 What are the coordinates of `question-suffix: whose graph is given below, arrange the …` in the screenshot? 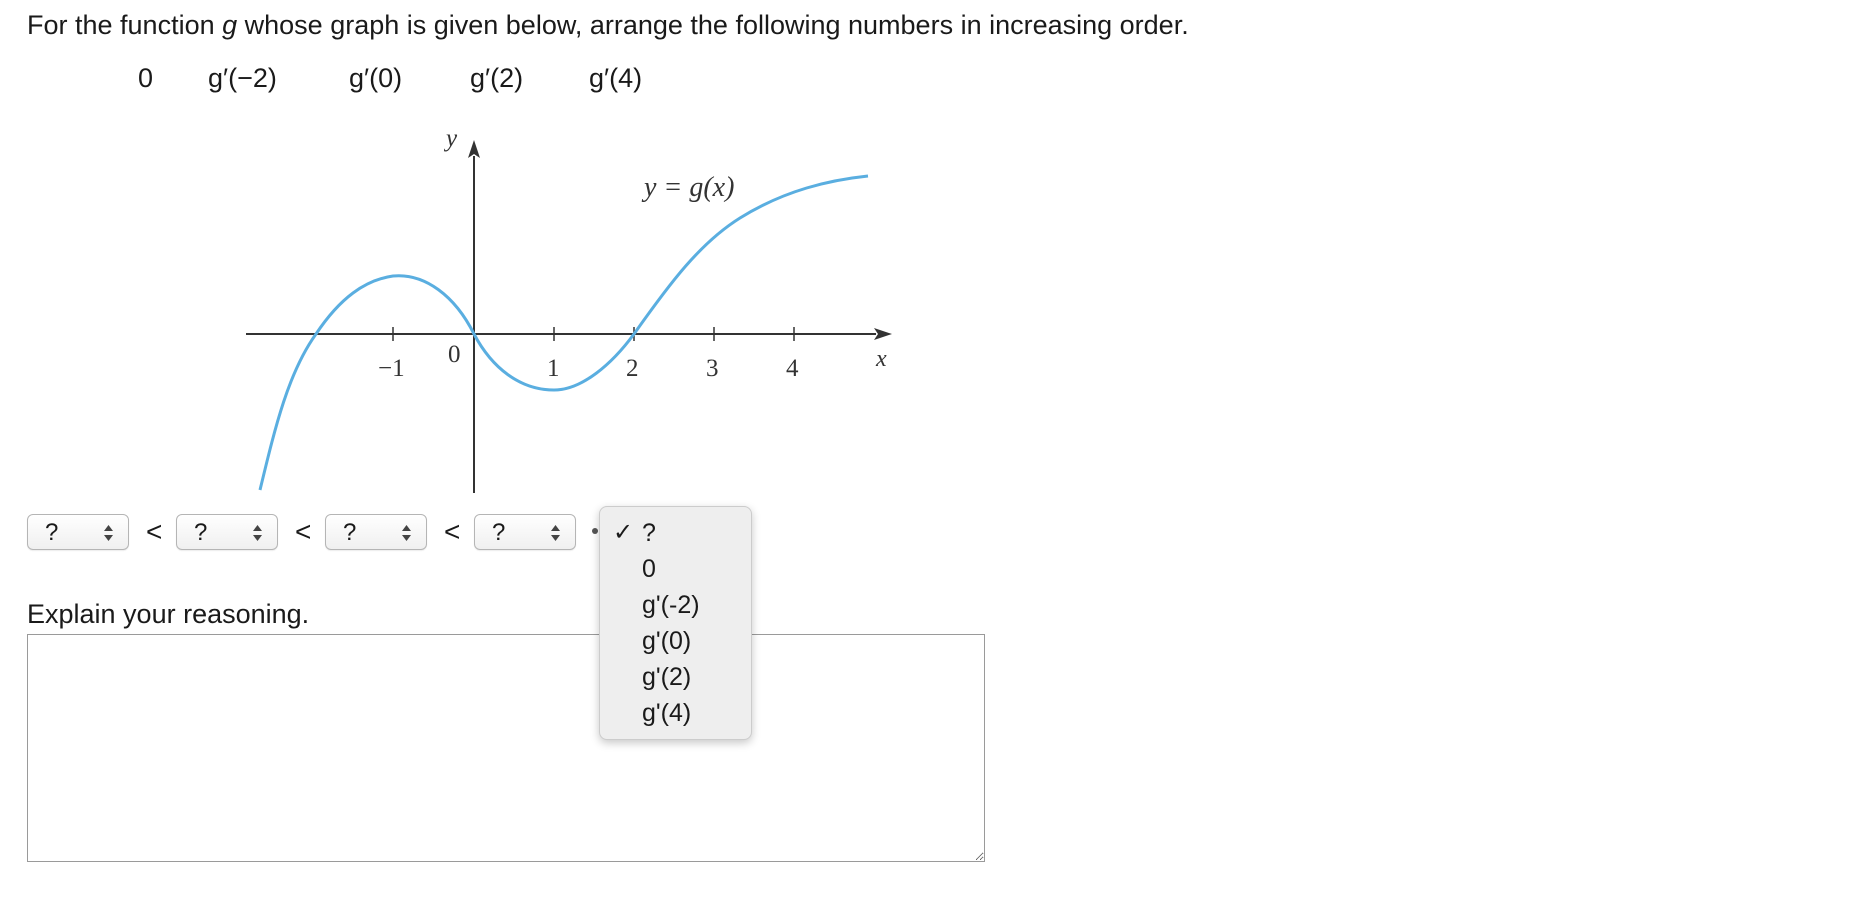 It's located at (713, 25).